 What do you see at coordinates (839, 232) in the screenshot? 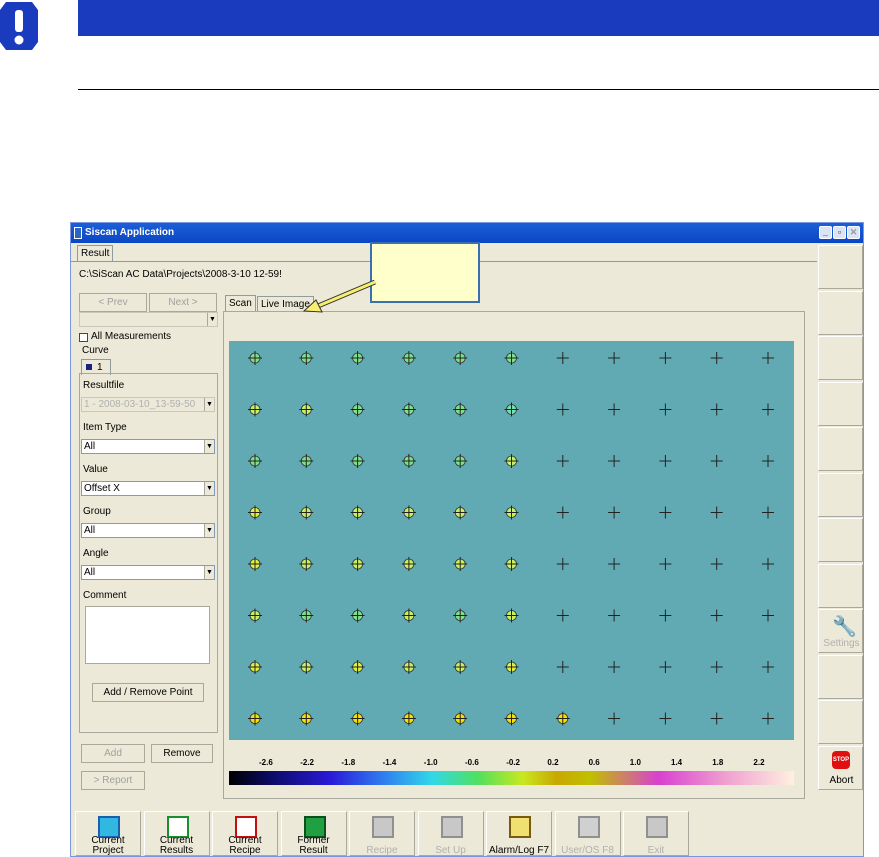
I see `maximize-button: ▫` at bounding box center [839, 232].